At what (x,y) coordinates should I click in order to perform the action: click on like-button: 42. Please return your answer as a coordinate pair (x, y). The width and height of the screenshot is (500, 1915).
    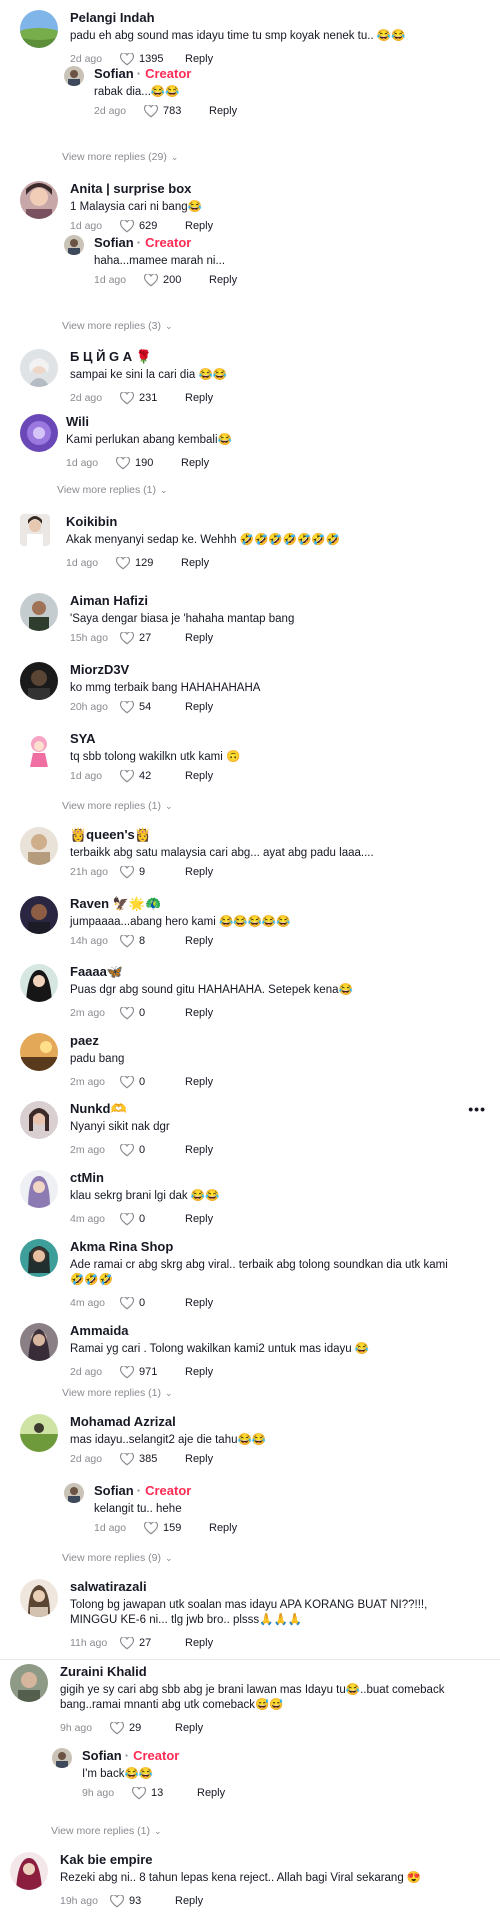
    Looking at the image, I should click on (146, 776).